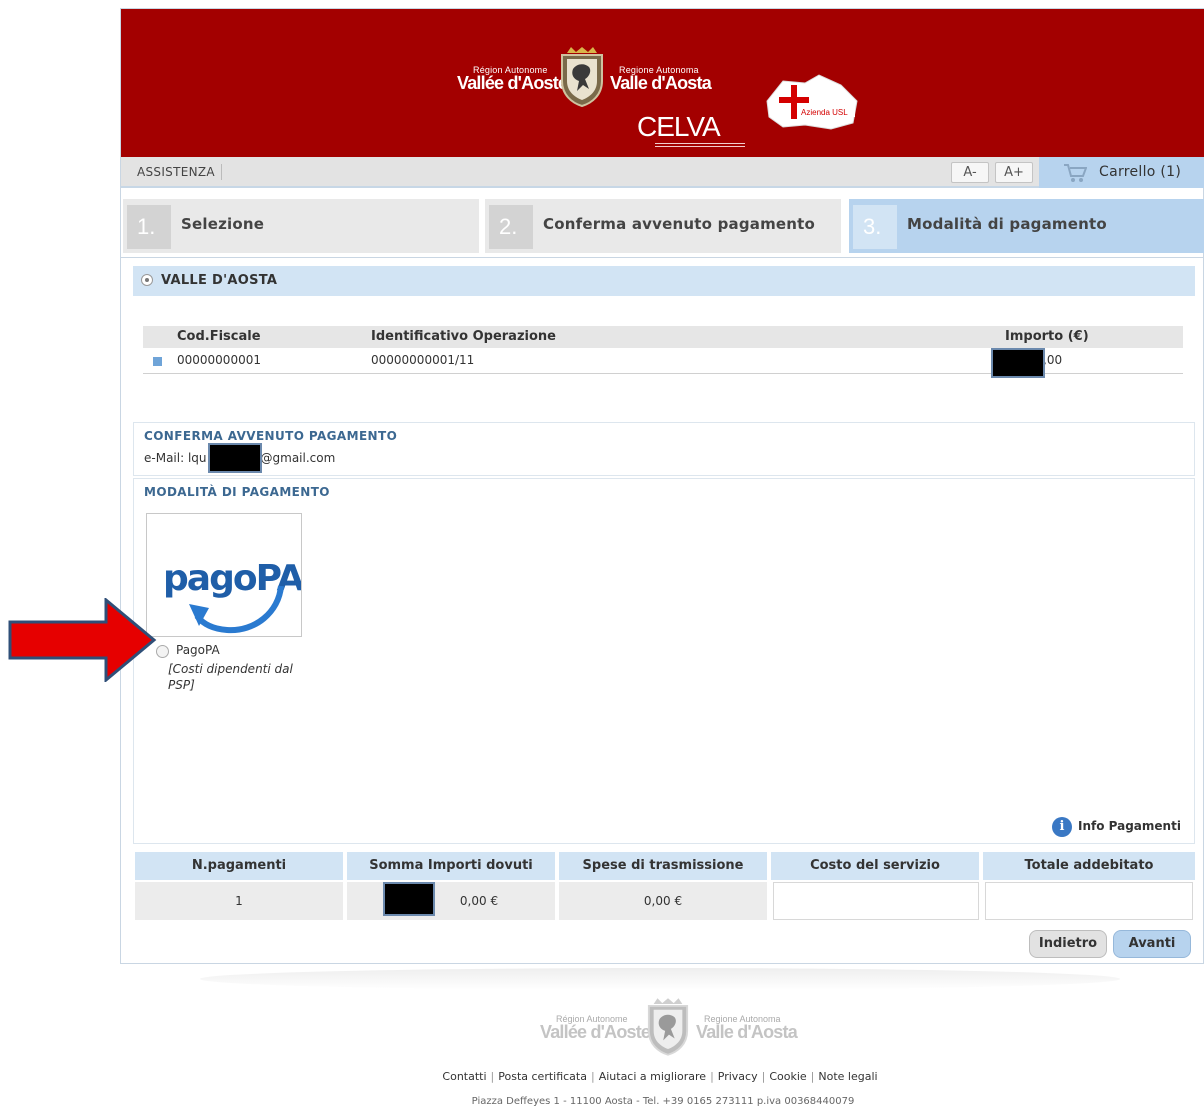 The width and height of the screenshot is (1204, 1110). I want to click on logo-left-big: Vallée d'Aoste, so click(512, 83).